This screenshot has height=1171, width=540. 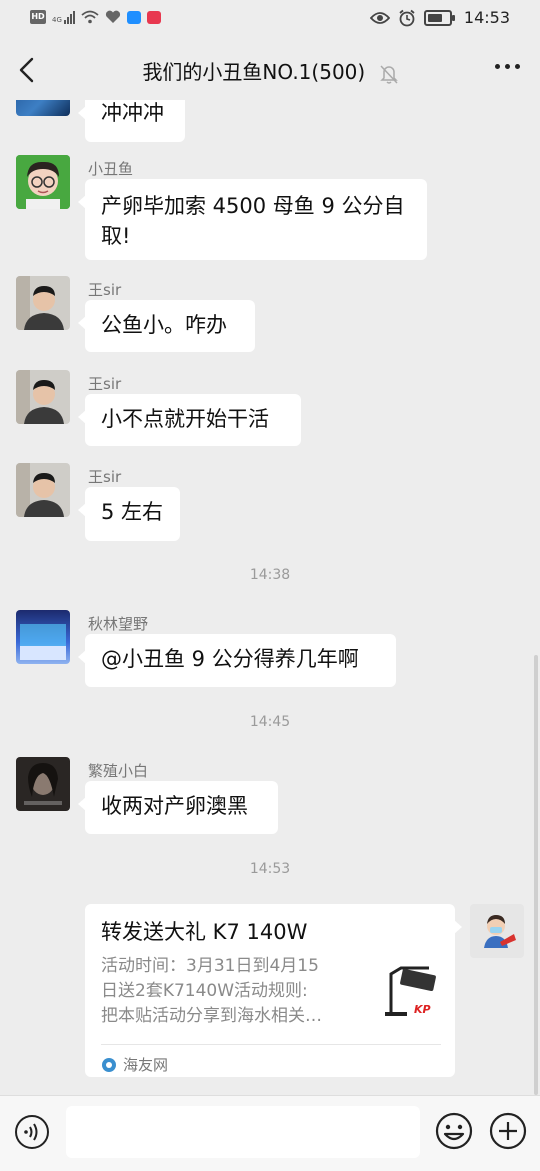 What do you see at coordinates (407, 17) in the screenshot?
I see `alarm-icon` at bounding box center [407, 17].